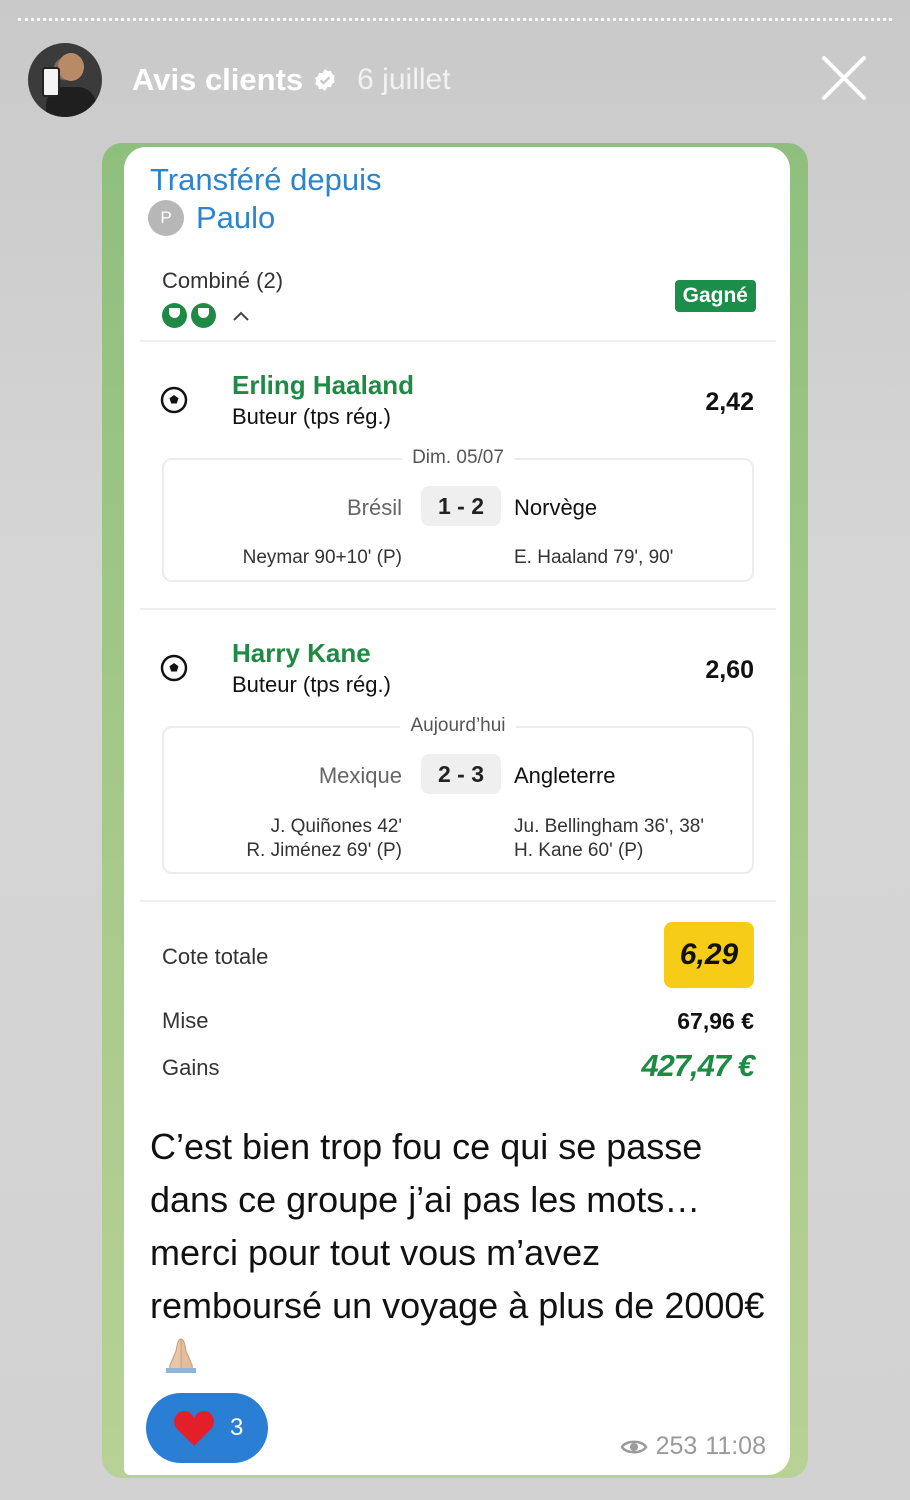 The image size is (910, 1500). Describe the element at coordinates (709, 955) in the screenshot. I see `total-odd-badge: 6,29` at that location.